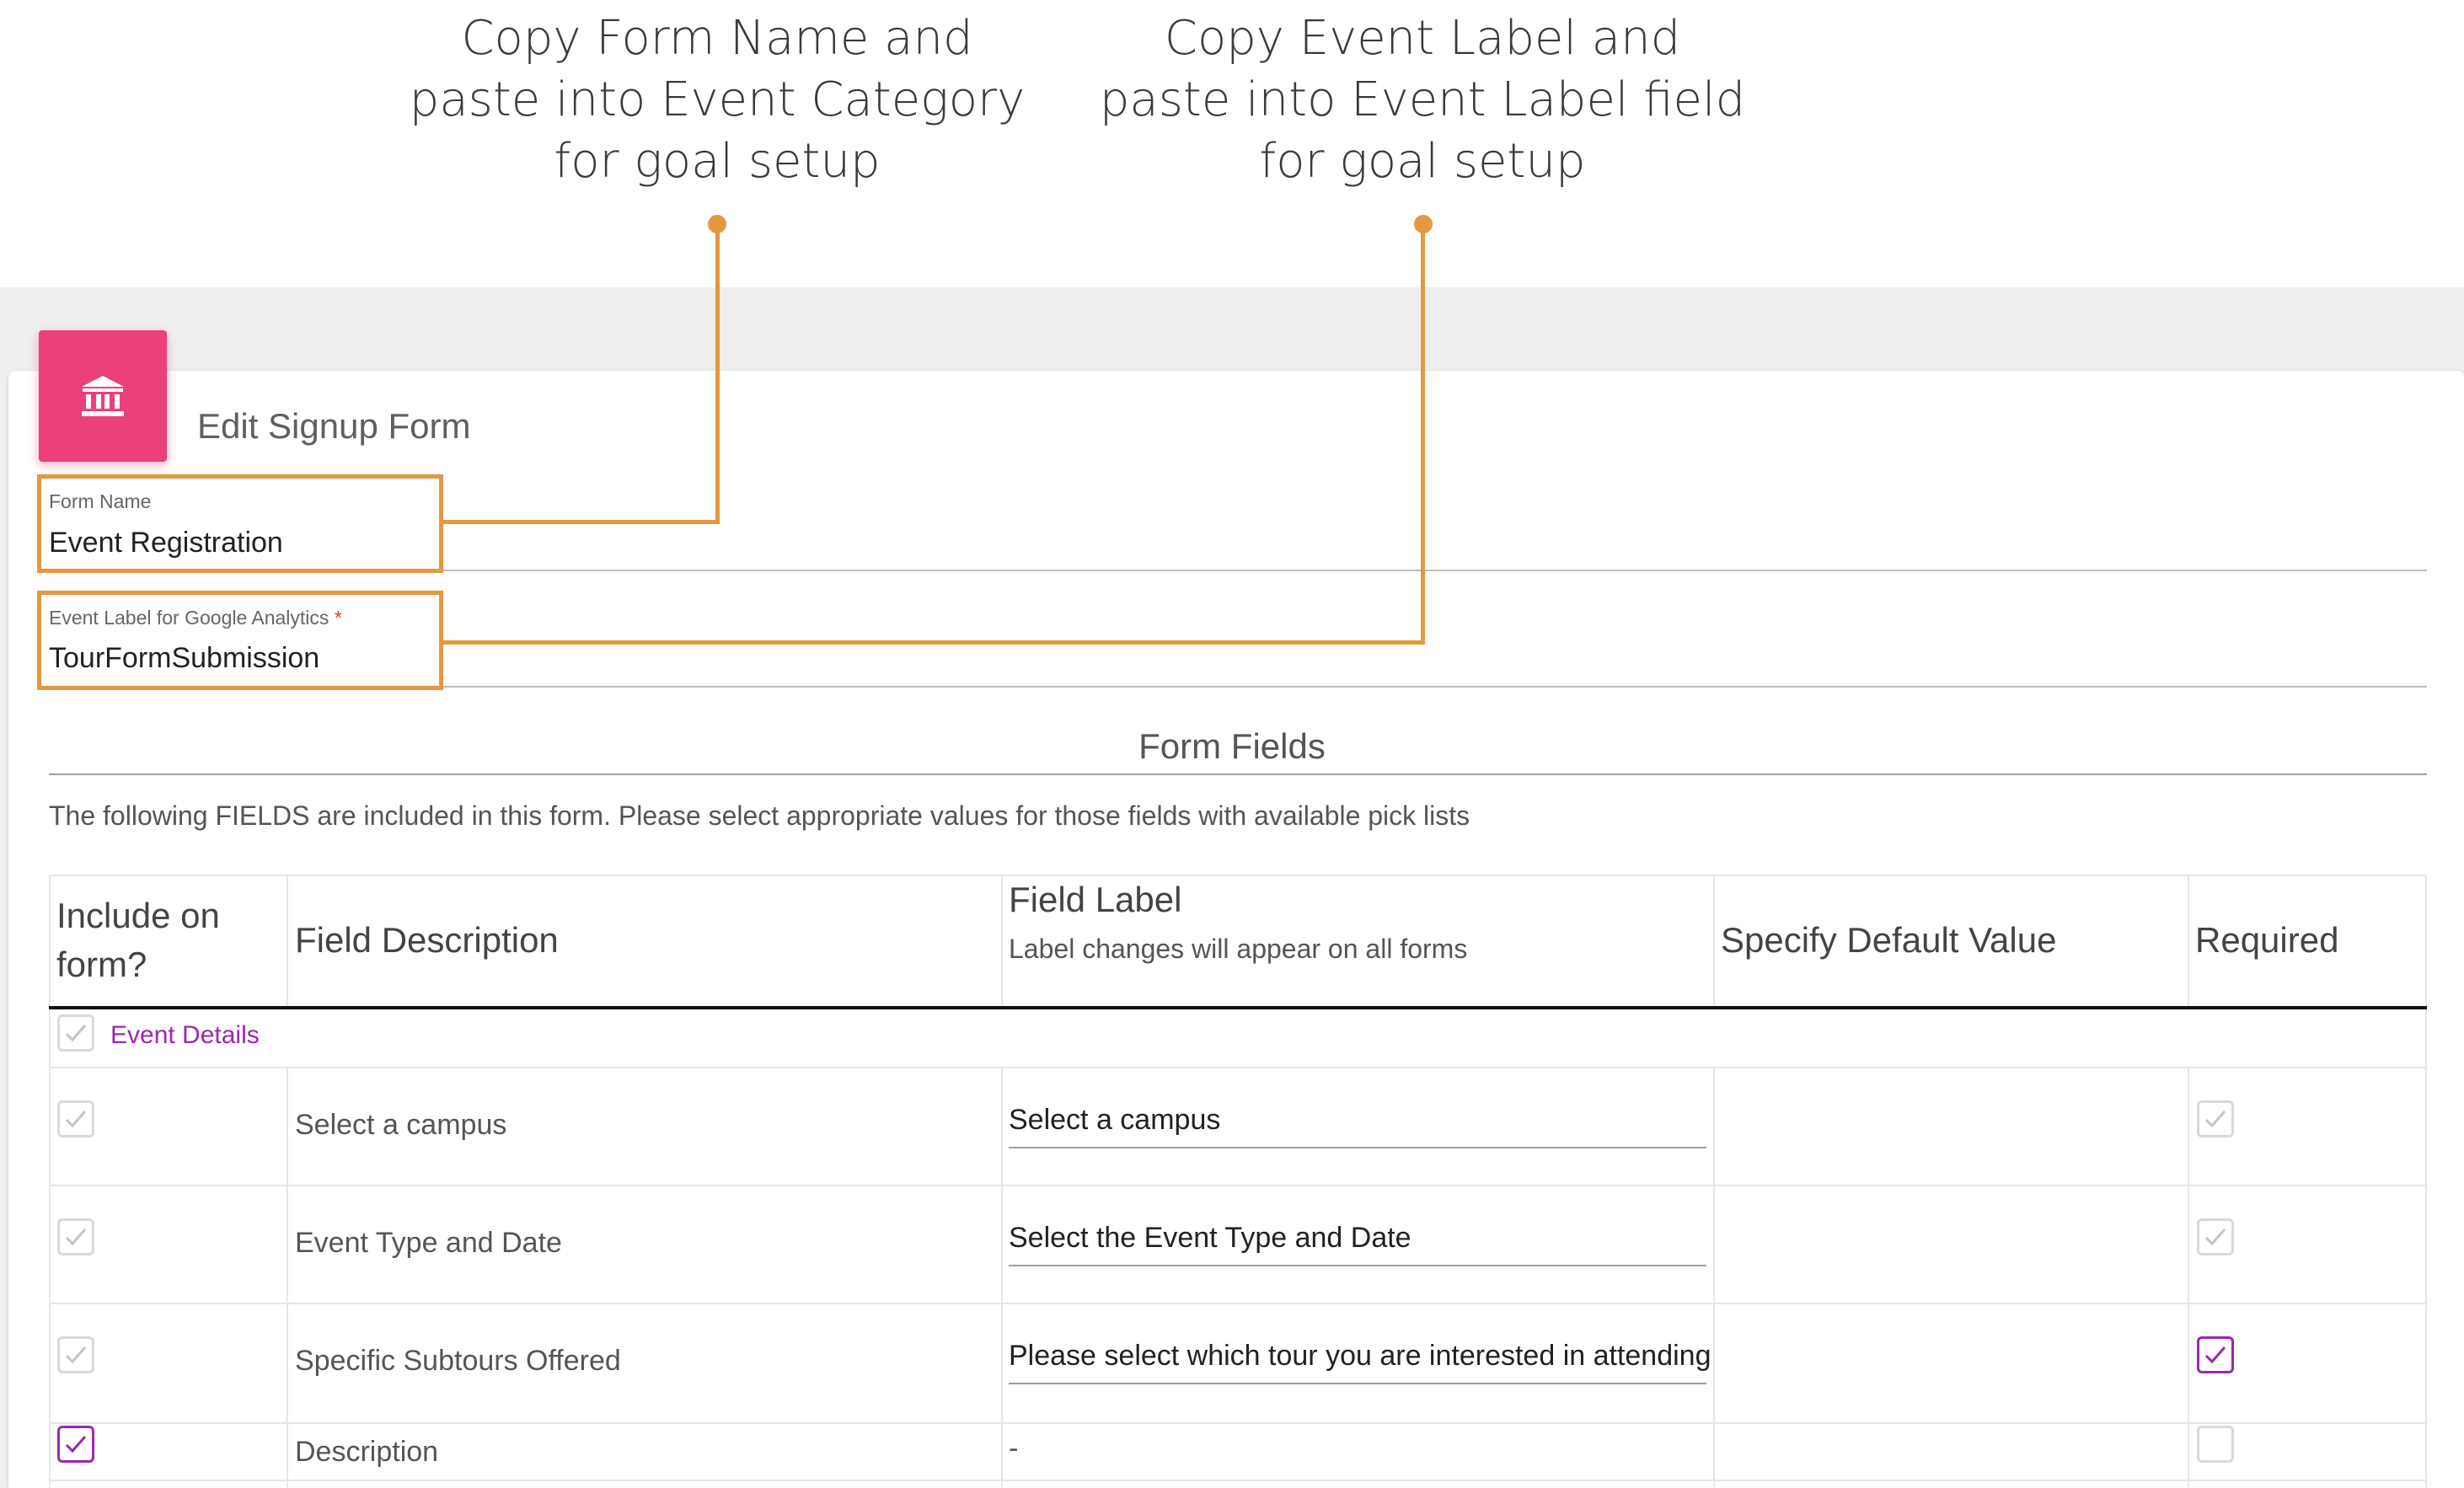 The height and width of the screenshot is (1488, 2464). What do you see at coordinates (1238, 774) in the screenshot?
I see `section-divider` at bounding box center [1238, 774].